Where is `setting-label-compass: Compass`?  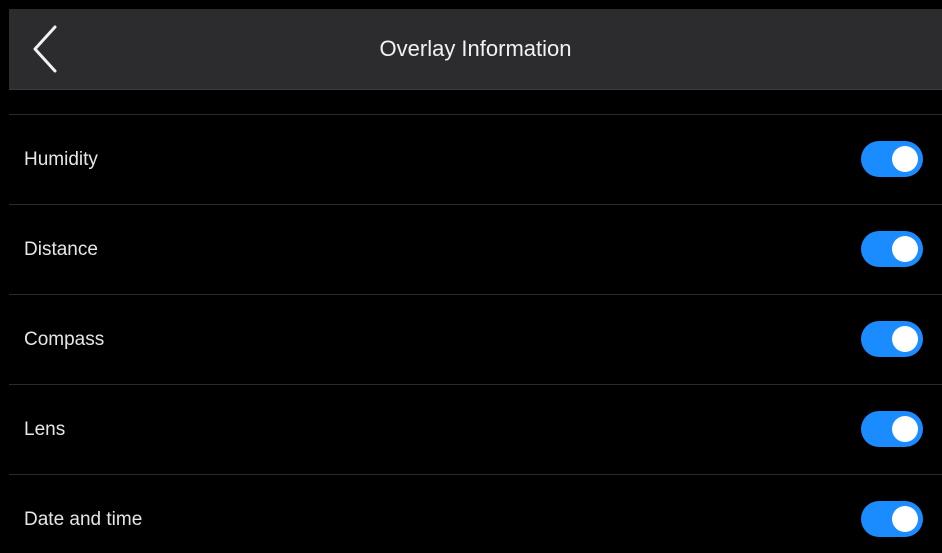 setting-label-compass: Compass is located at coordinates (64, 339).